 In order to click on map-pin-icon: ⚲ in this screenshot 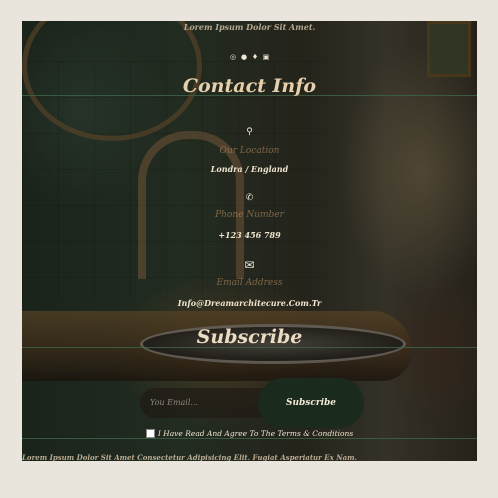, I will do `click(249, 132)`.